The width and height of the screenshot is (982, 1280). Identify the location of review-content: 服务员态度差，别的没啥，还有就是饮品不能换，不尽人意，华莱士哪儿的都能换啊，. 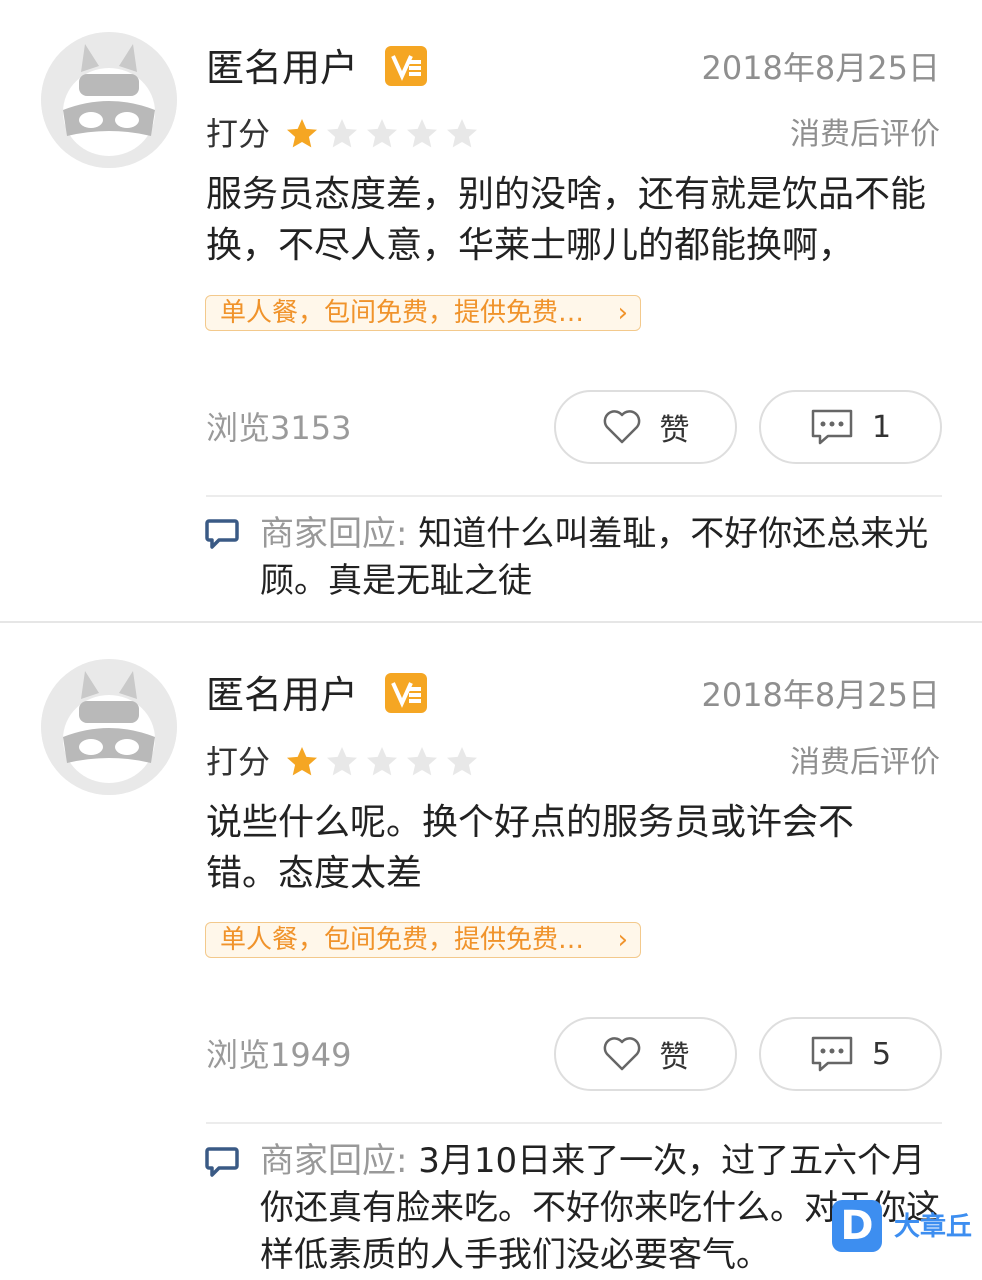
(574, 220).